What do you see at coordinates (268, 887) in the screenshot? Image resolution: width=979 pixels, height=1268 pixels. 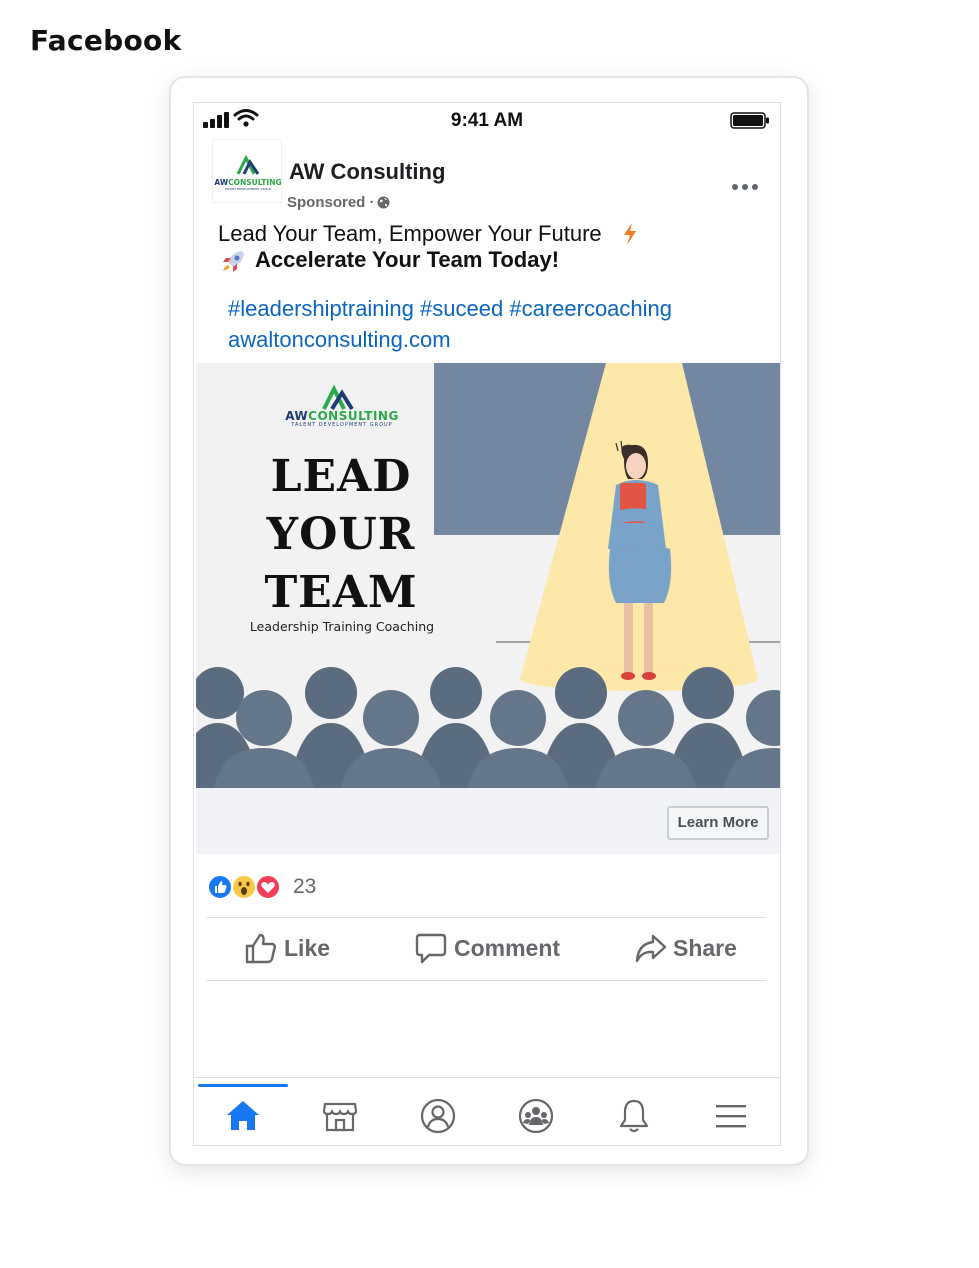 I see `love-icon` at bounding box center [268, 887].